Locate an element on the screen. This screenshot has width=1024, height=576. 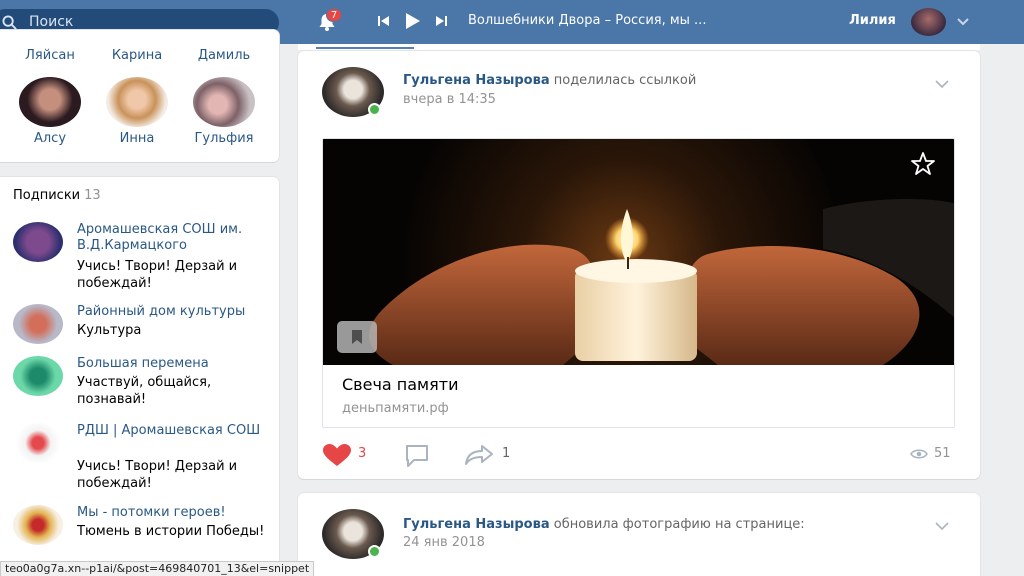
subscriptions-title: Подписки is located at coordinates (47, 195).